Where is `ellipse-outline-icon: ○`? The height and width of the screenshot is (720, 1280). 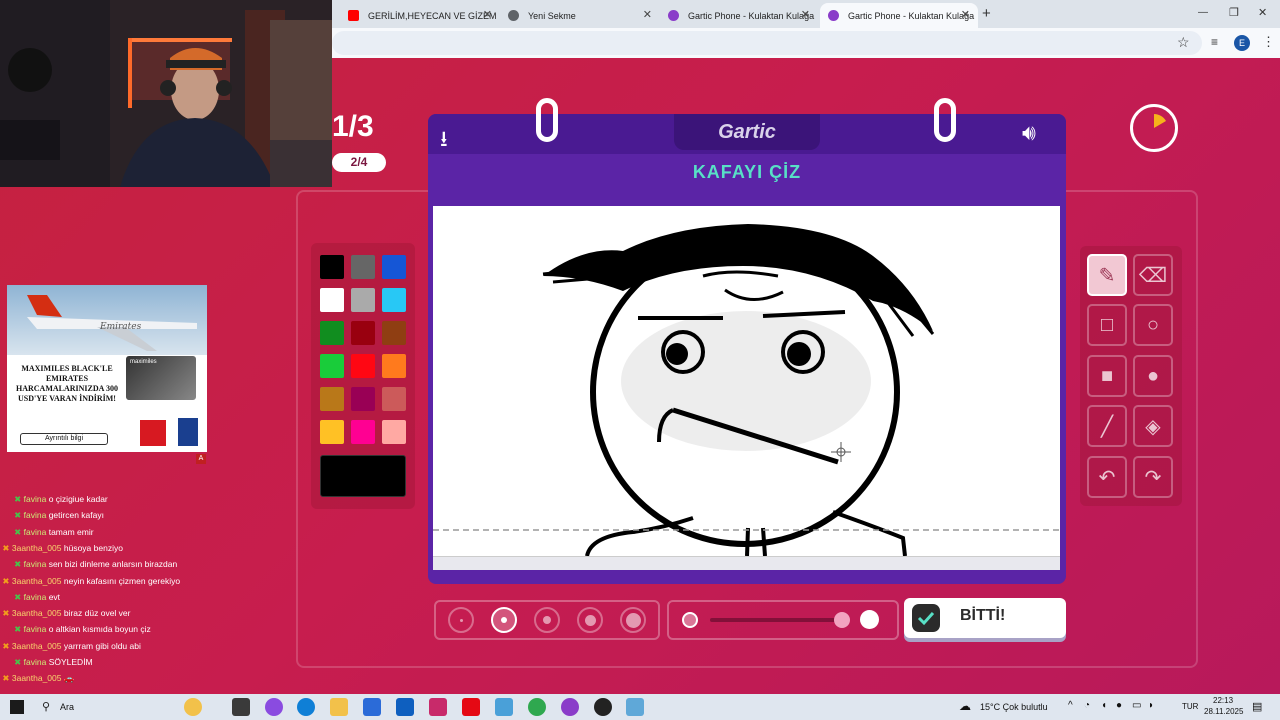 ellipse-outline-icon: ○ is located at coordinates (1153, 325).